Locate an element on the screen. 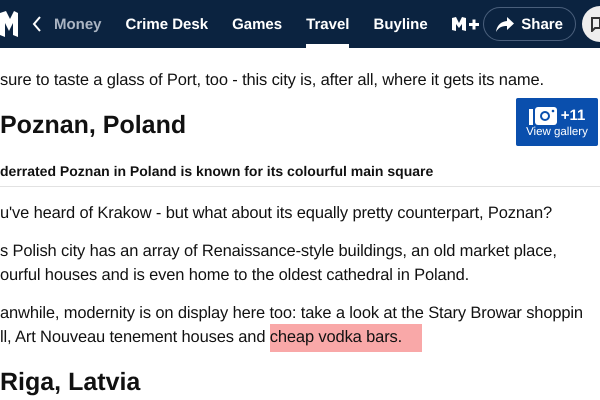 The height and width of the screenshot is (400, 600). paragraph-line: u've heard of Krakow - but what about its equally pretty counterpart, Poznan? is located at coordinates (277, 213).